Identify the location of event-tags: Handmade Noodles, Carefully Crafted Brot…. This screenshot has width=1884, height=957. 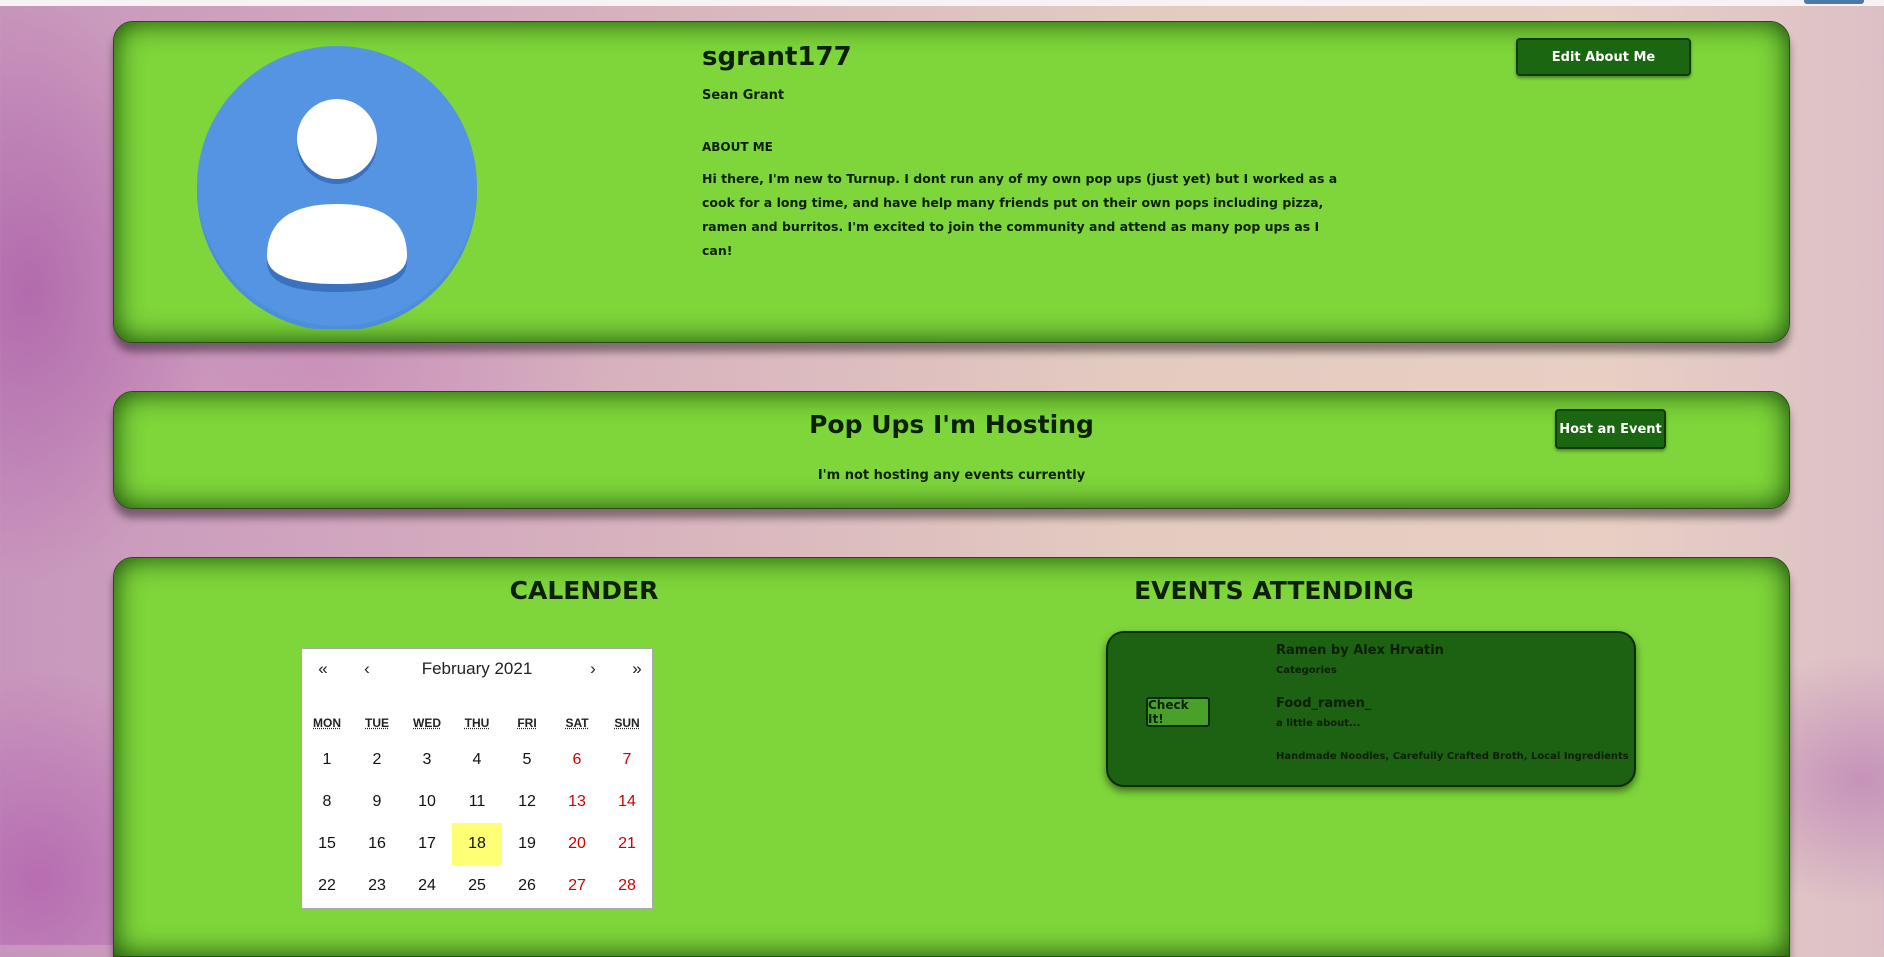
(1452, 756).